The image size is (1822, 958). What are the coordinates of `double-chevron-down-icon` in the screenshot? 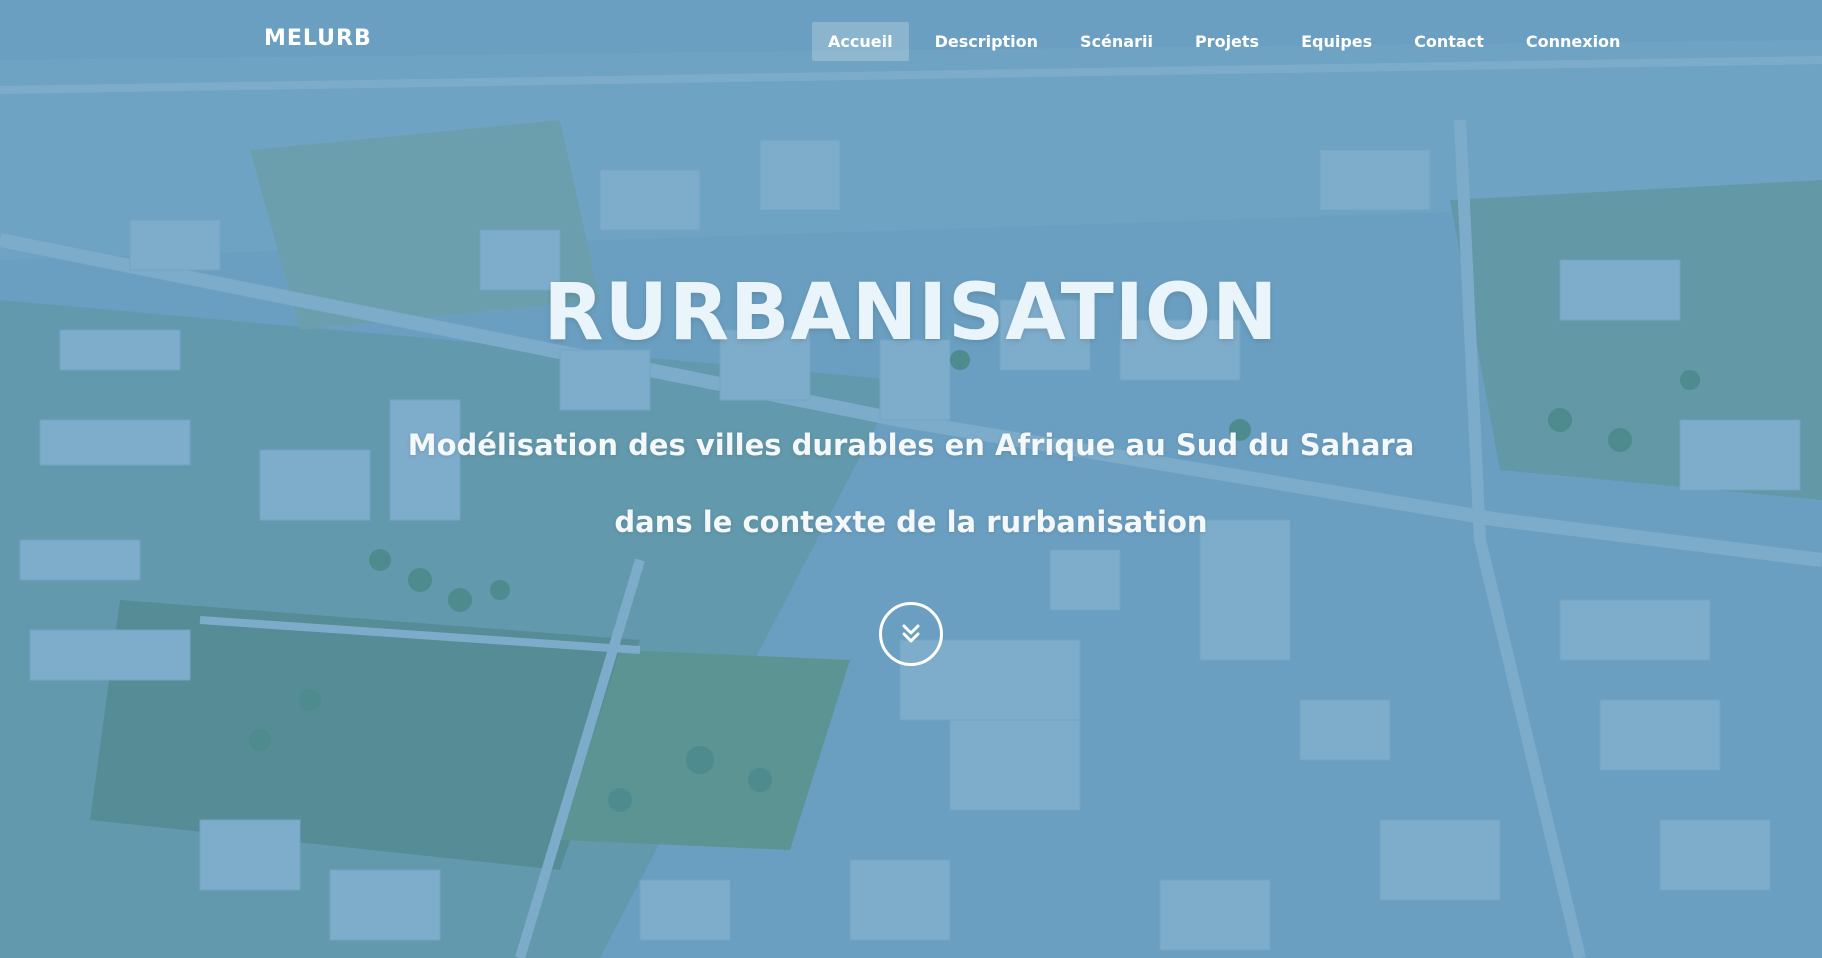 It's located at (911, 633).